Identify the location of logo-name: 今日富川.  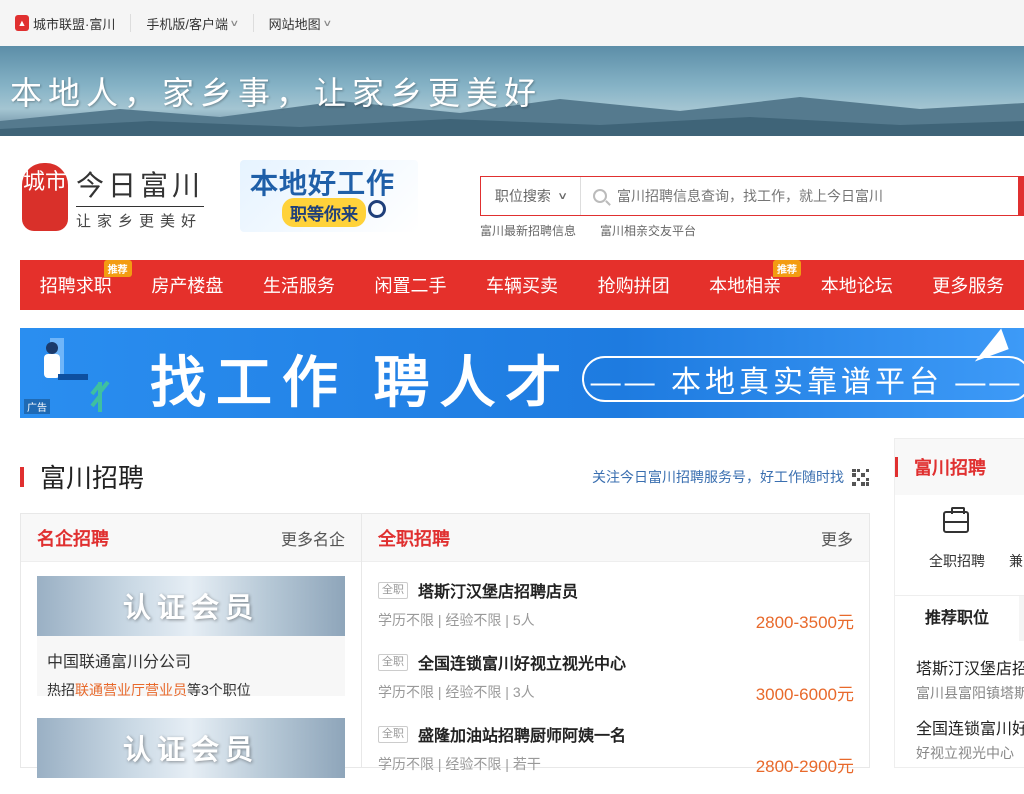
(140, 185).